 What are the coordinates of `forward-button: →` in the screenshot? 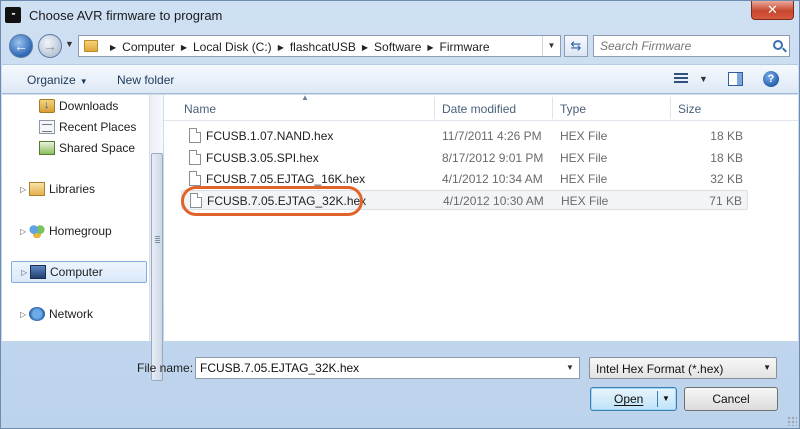 It's located at (50, 46).